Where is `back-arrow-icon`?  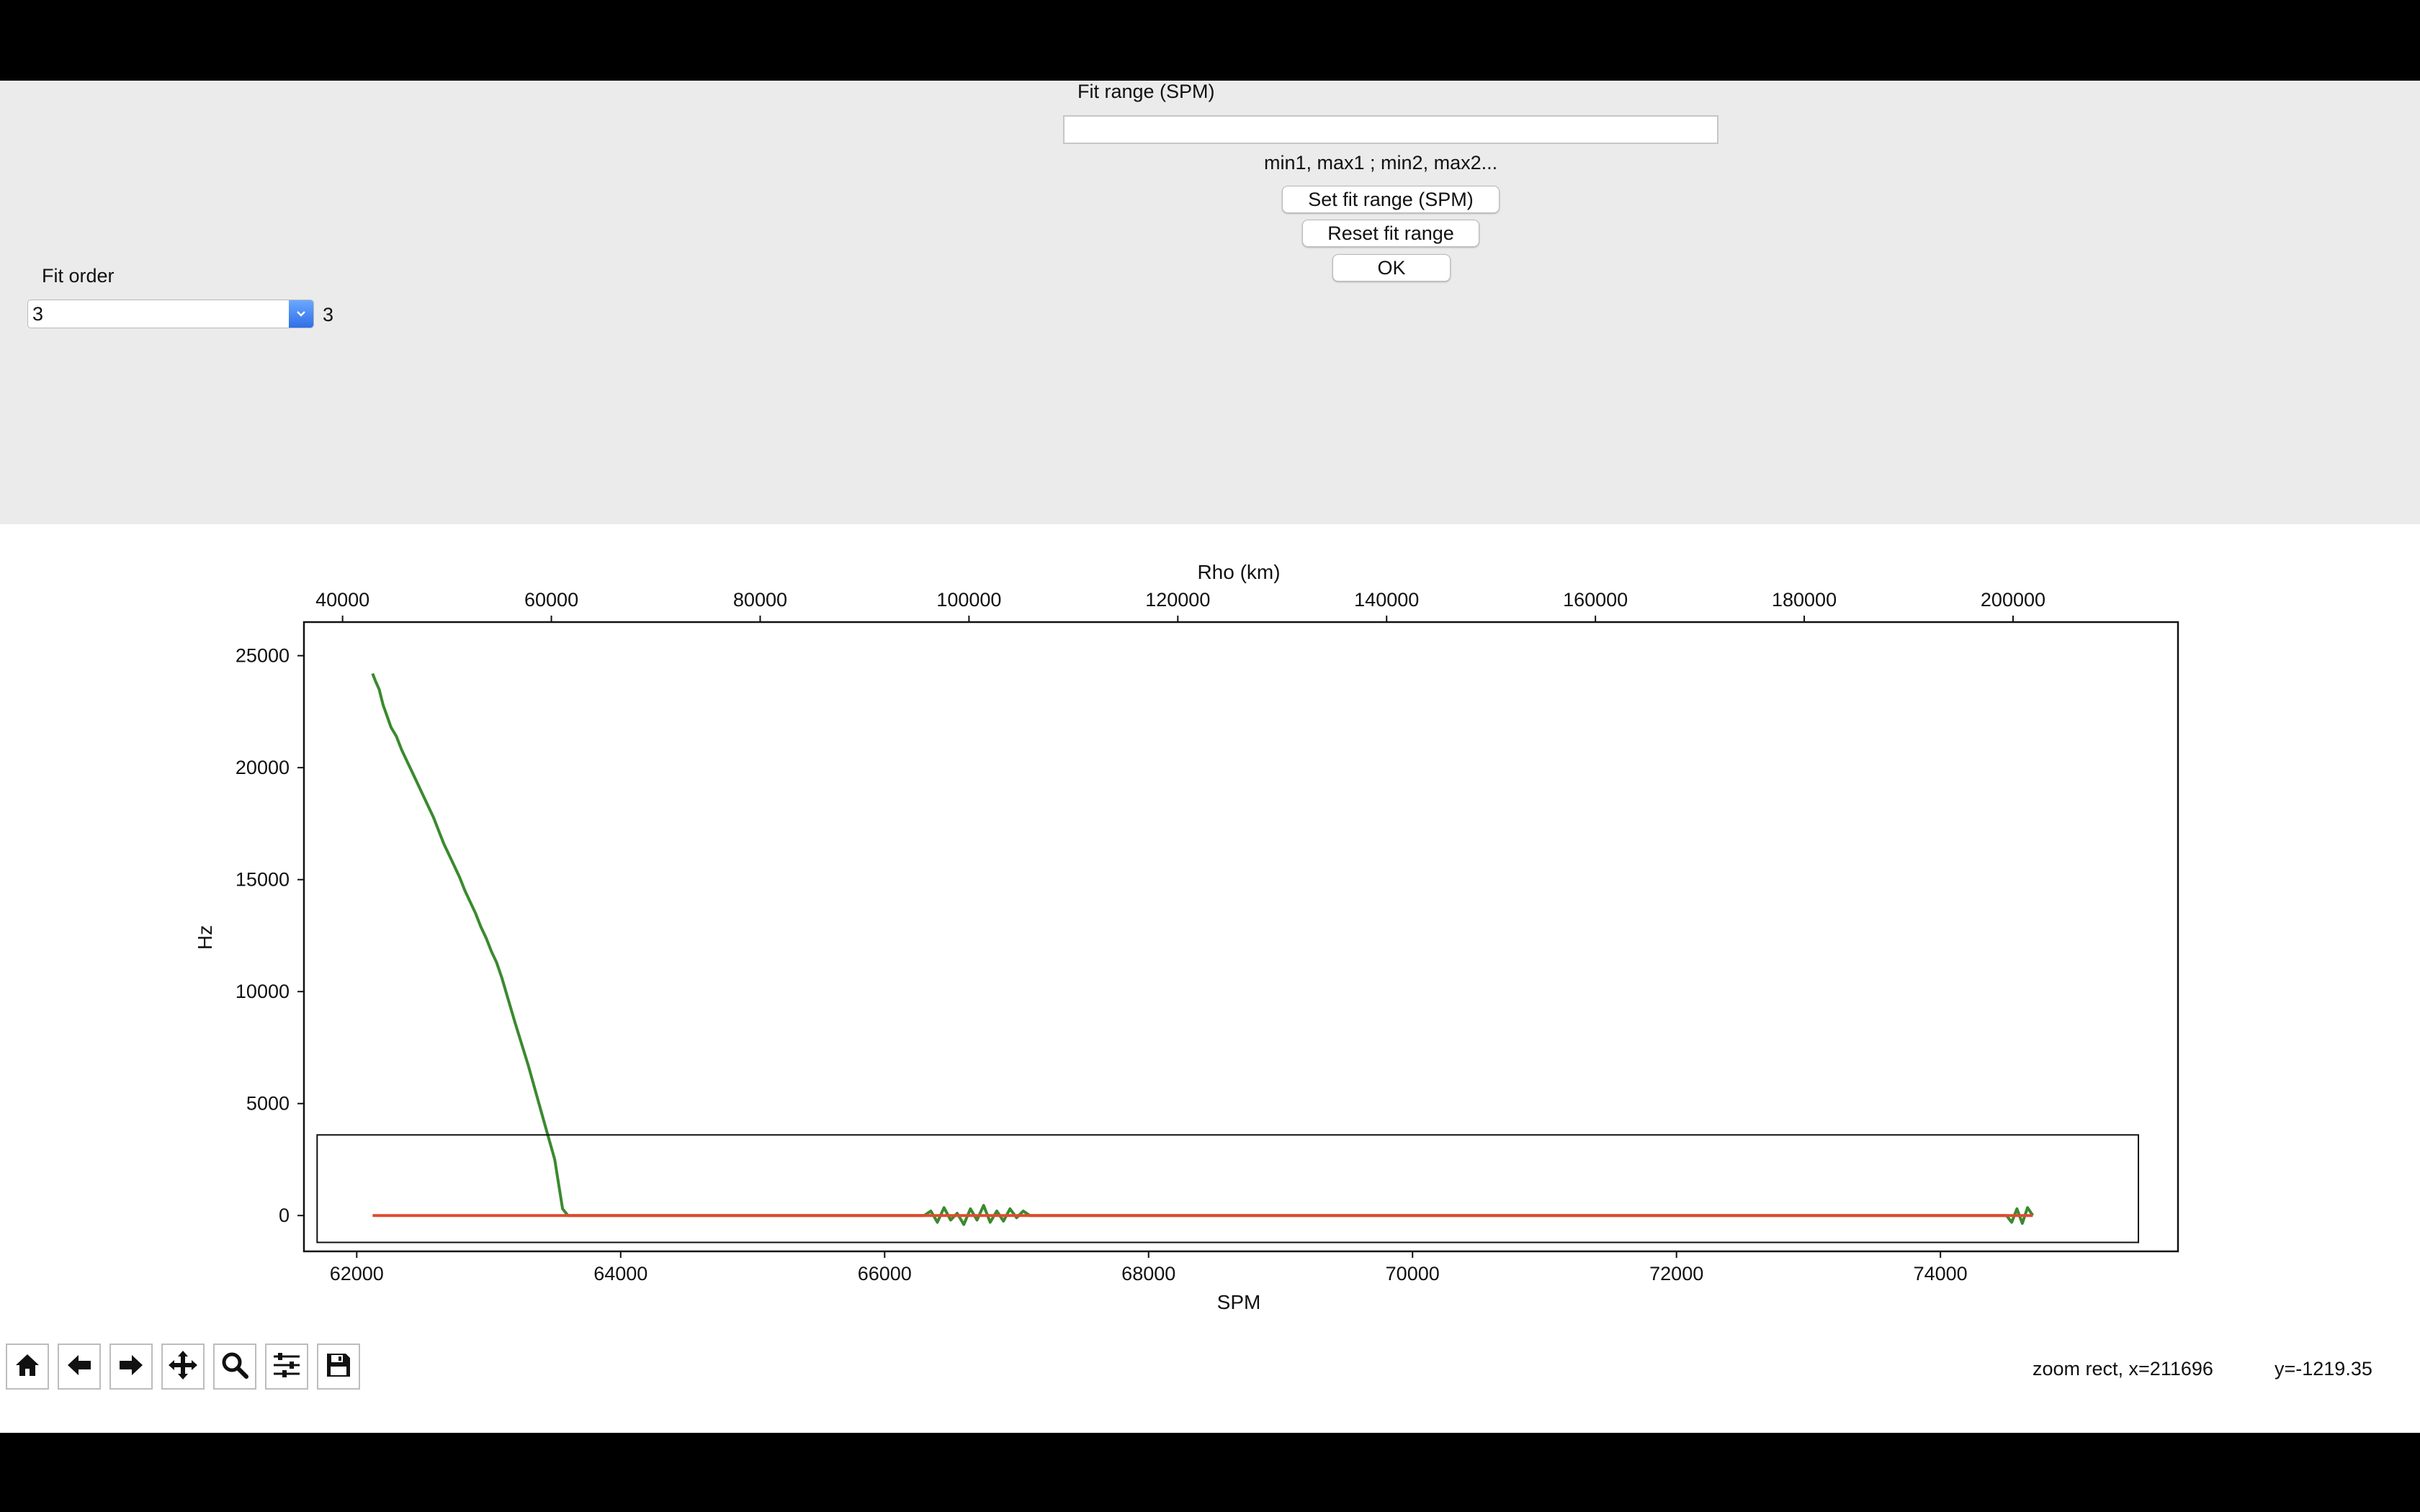 back-arrow-icon is located at coordinates (79, 1367).